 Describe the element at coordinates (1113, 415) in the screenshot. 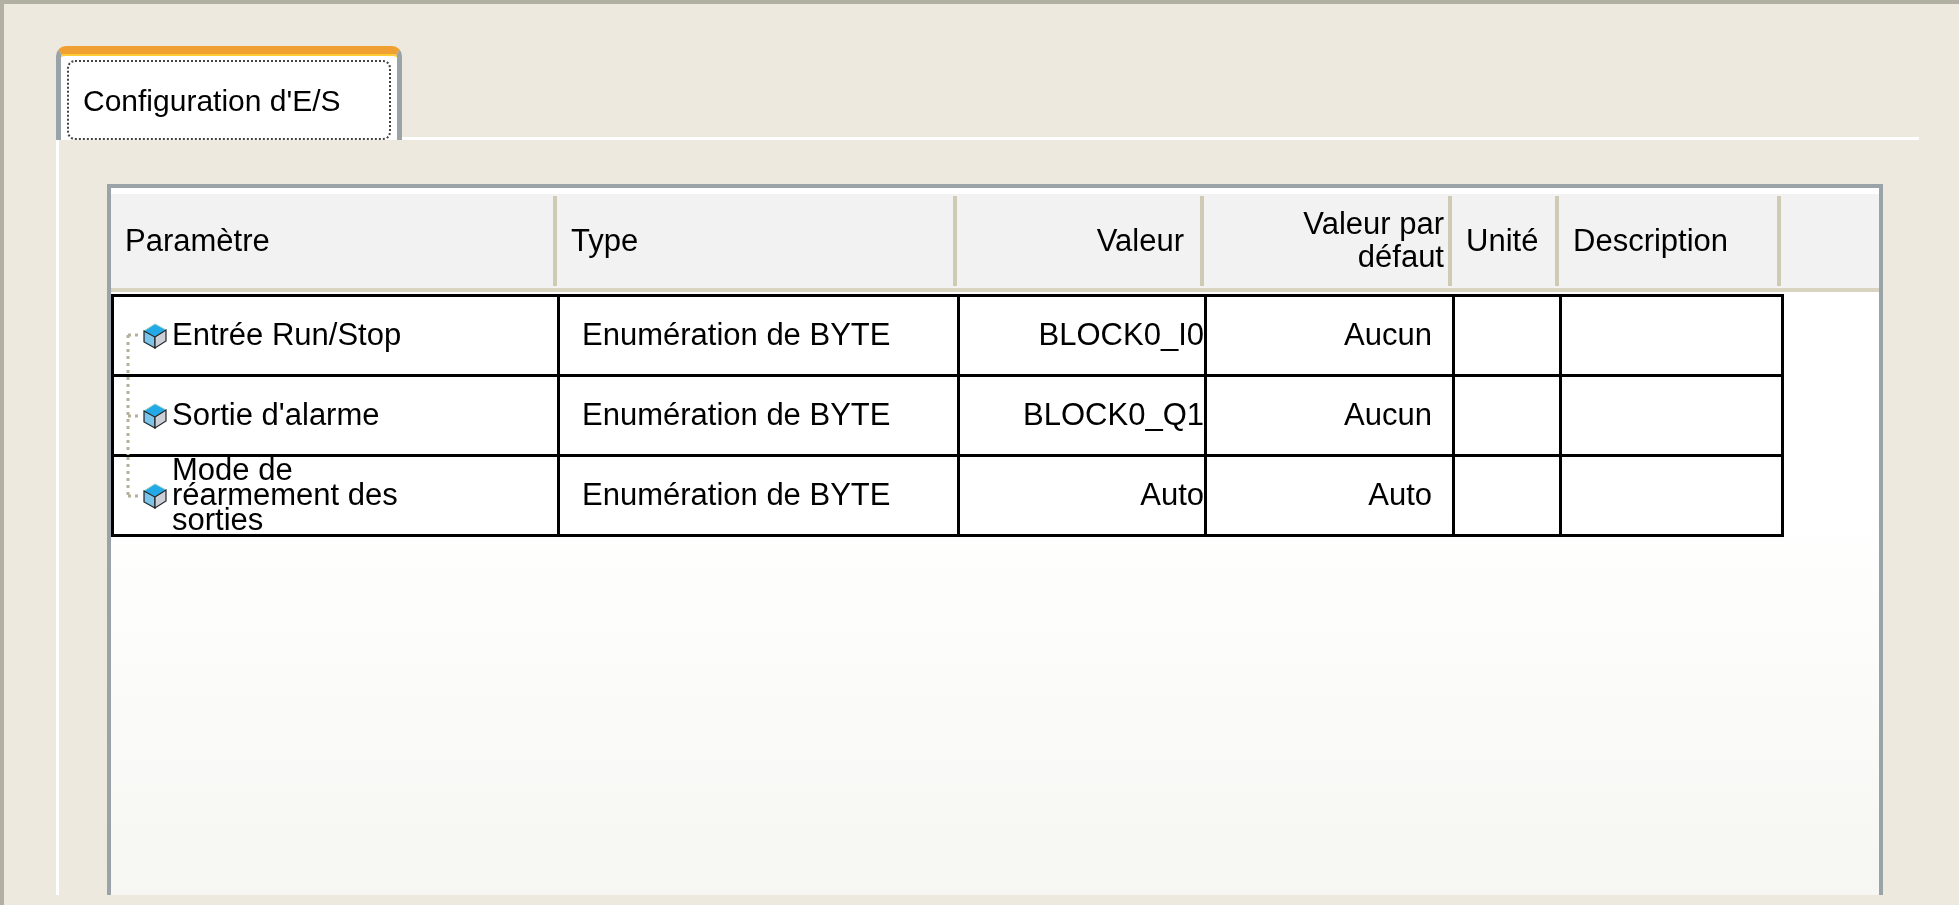

I see `cell-text: BLOCK0_Q1` at that location.